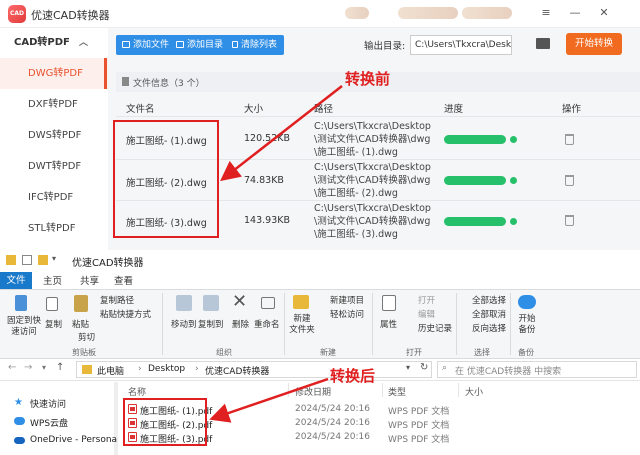 This screenshot has width=640, height=455. Describe the element at coordinates (269, 400) in the screenshot. I see `arrow-after` at that location.